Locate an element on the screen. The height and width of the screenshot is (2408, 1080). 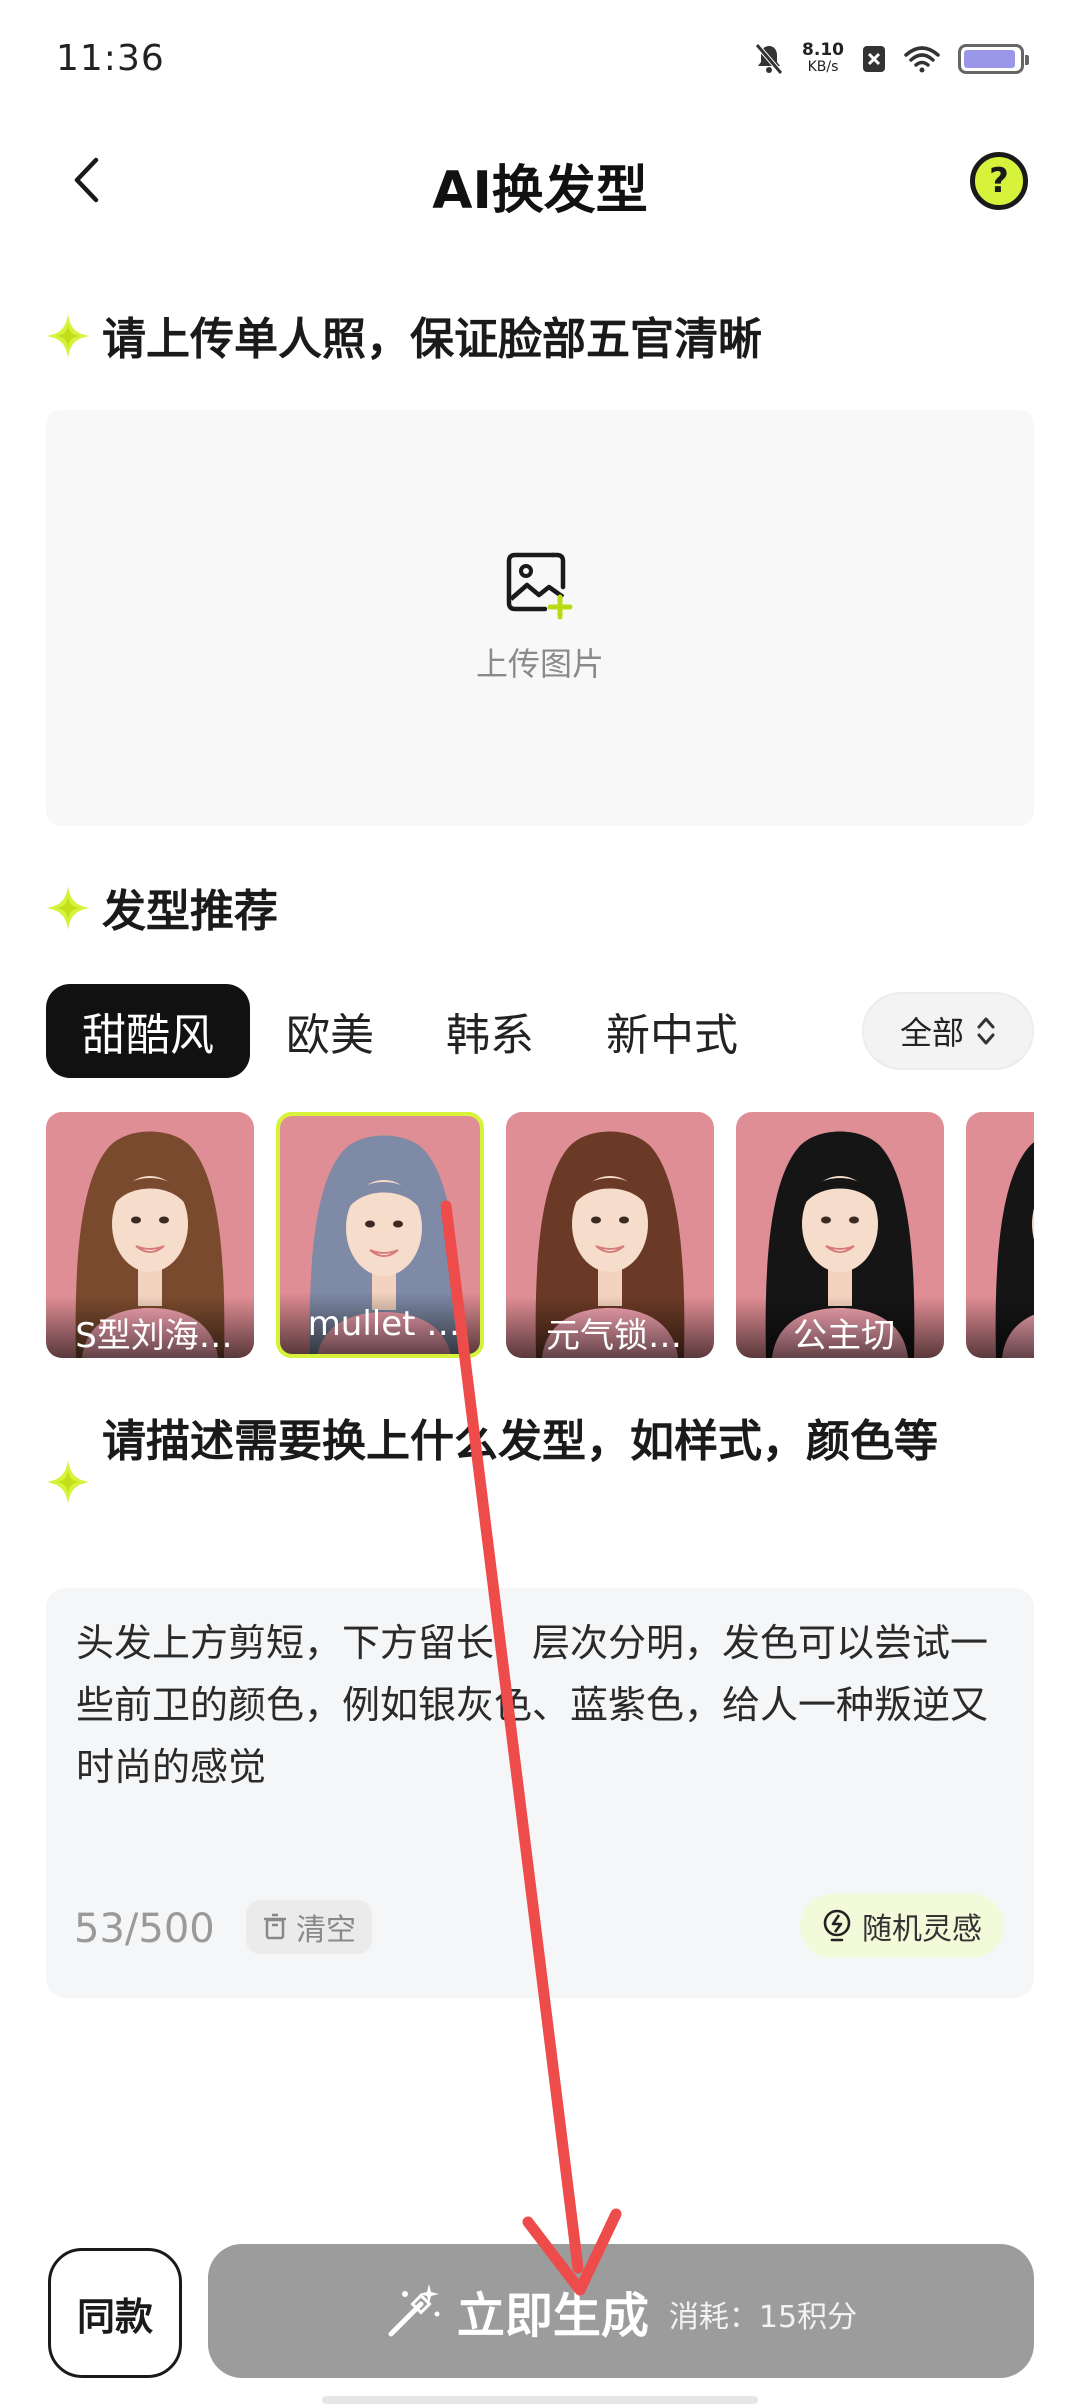
up-down-chevron-icon is located at coordinates (986, 1031).